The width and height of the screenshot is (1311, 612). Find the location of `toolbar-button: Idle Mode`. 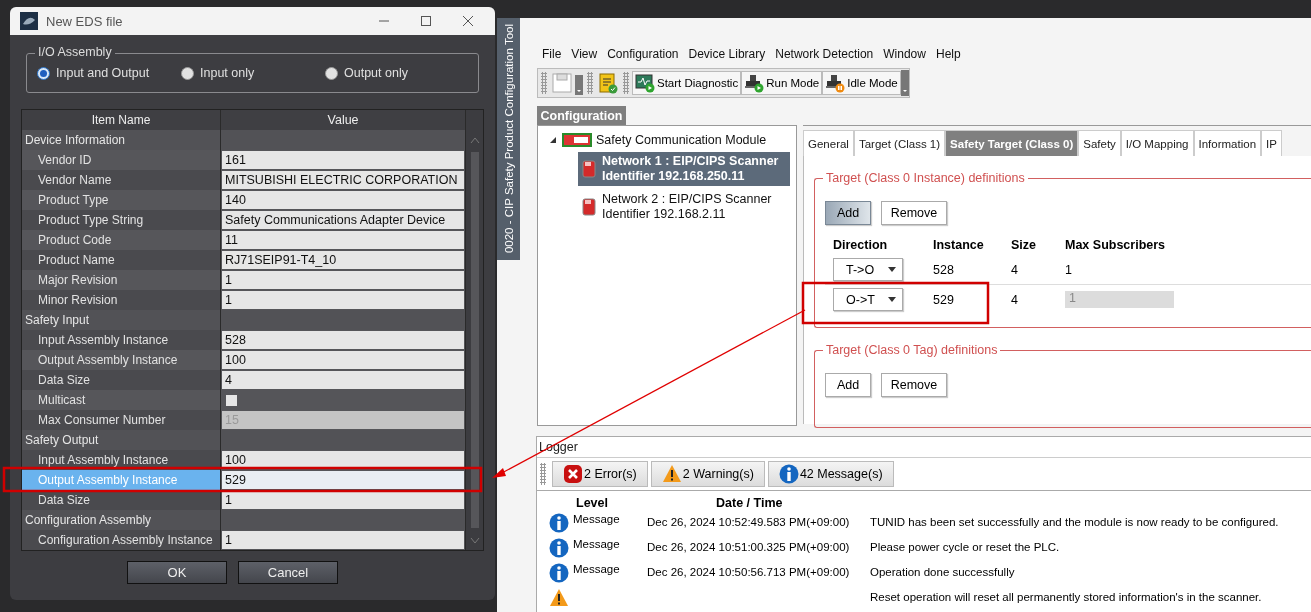

toolbar-button: Idle Mode is located at coordinates (861, 83).